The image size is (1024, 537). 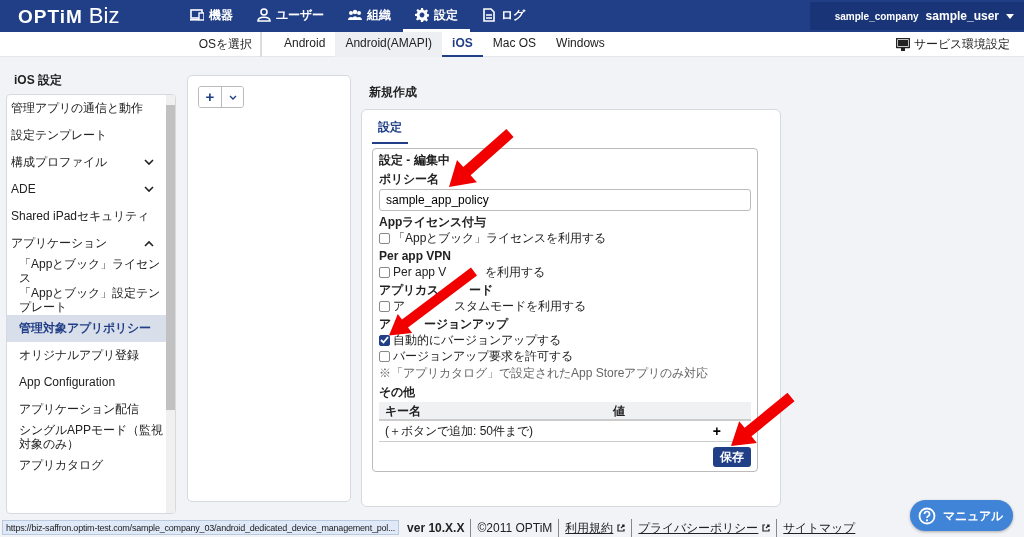 What do you see at coordinates (87, 382) in the screenshot?
I see `sidebar-item: App Configuration` at bounding box center [87, 382].